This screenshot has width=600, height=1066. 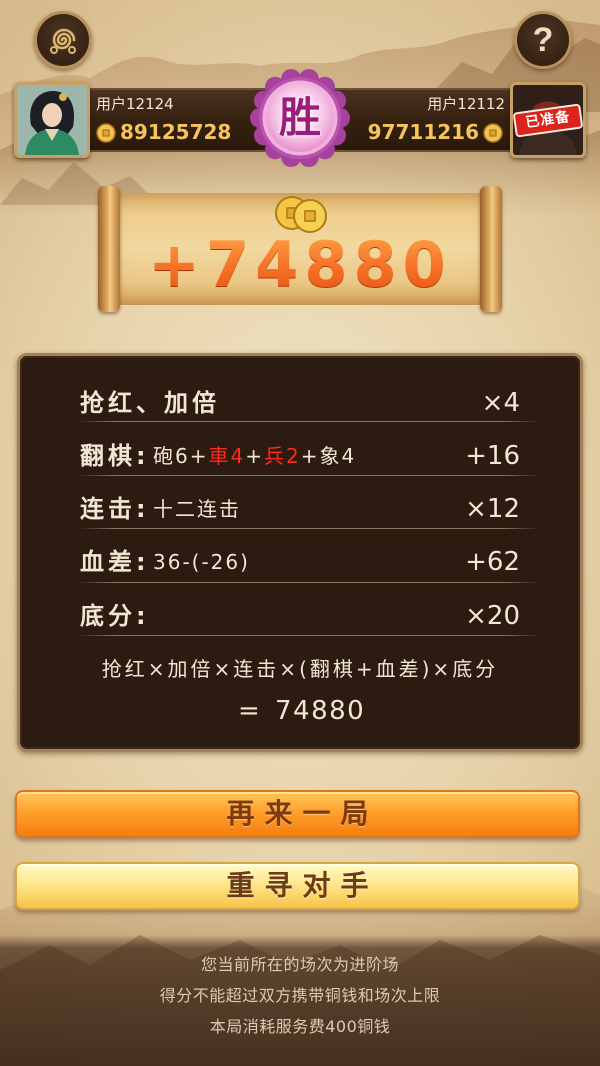 What do you see at coordinates (492, 456) in the screenshot?
I see `row-value-flipped-pieces: +16` at bounding box center [492, 456].